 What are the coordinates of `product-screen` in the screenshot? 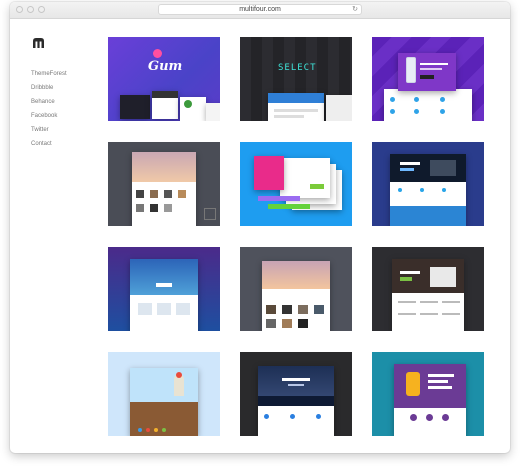 It's located at (430, 400).